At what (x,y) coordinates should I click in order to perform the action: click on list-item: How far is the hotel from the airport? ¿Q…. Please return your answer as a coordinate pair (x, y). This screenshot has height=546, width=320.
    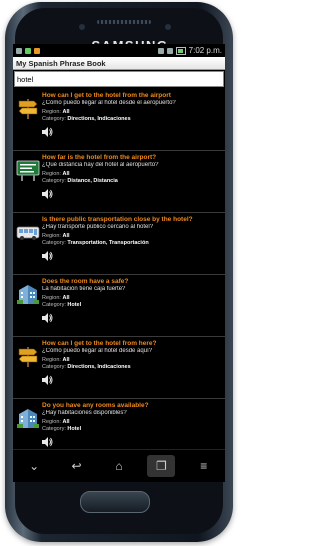
    Looking at the image, I should click on (119, 182).